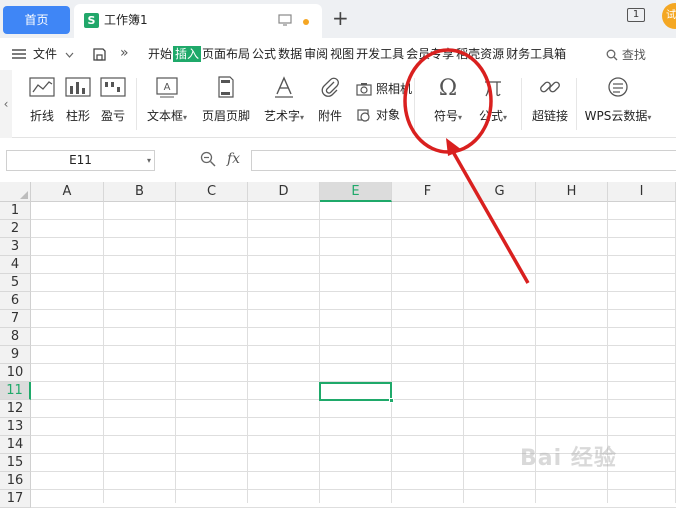  Describe the element at coordinates (187, 54) in the screenshot. I see `tab-insert: 插入` at that location.